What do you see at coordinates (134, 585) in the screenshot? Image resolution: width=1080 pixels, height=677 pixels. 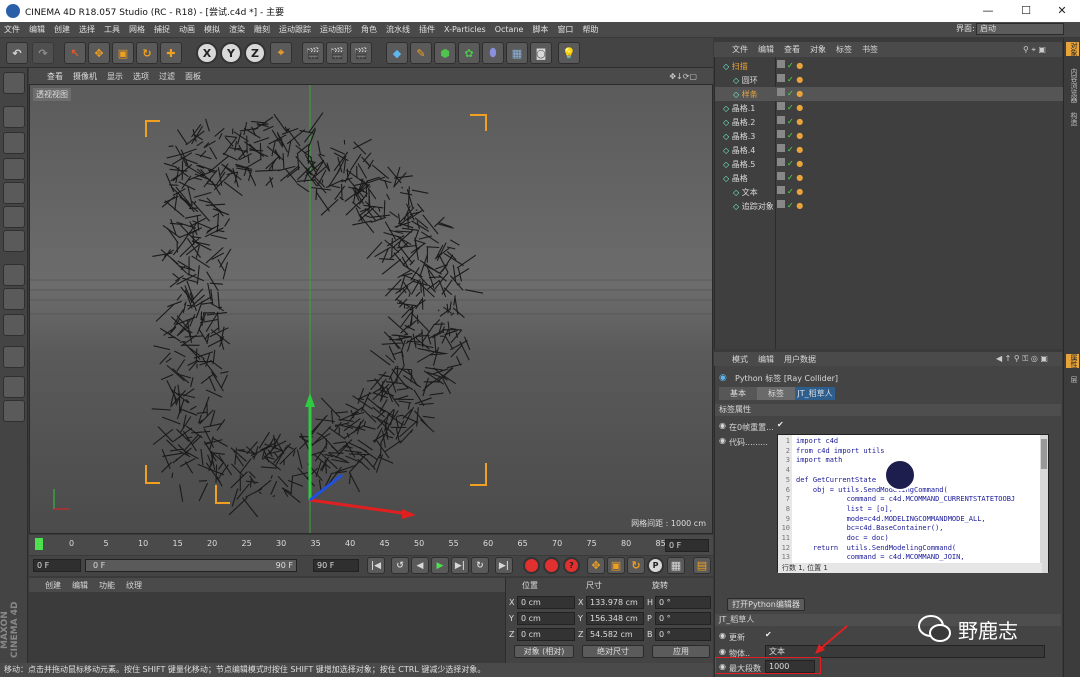 I see `material-menu-item: 纹理` at bounding box center [134, 585].